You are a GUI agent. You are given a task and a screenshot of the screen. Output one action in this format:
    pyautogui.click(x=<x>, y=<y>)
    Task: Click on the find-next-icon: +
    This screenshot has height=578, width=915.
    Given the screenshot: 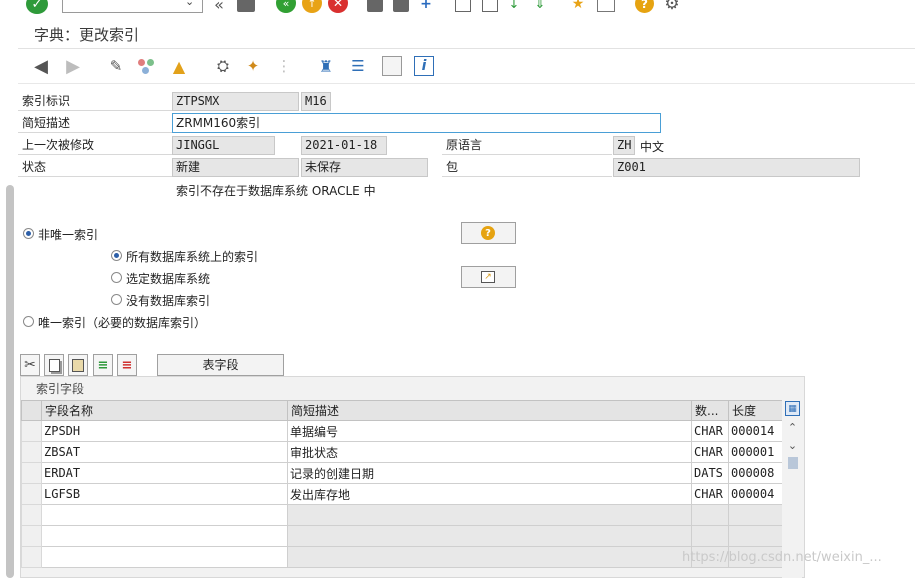 What is the action you would take?
    pyautogui.click(x=426, y=6)
    